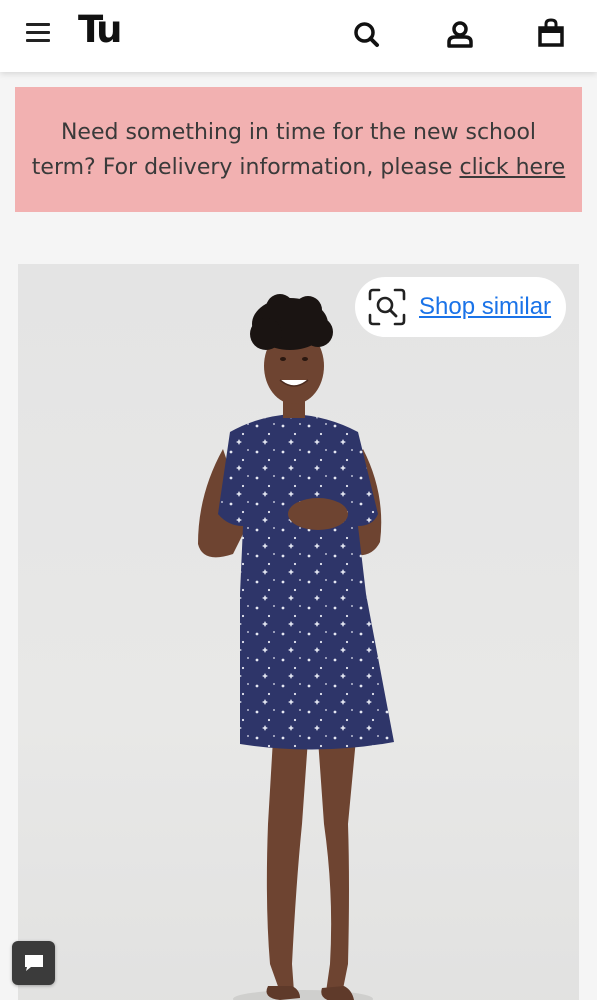  Describe the element at coordinates (298, 36) in the screenshot. I see `site-header: Tu` at that location.